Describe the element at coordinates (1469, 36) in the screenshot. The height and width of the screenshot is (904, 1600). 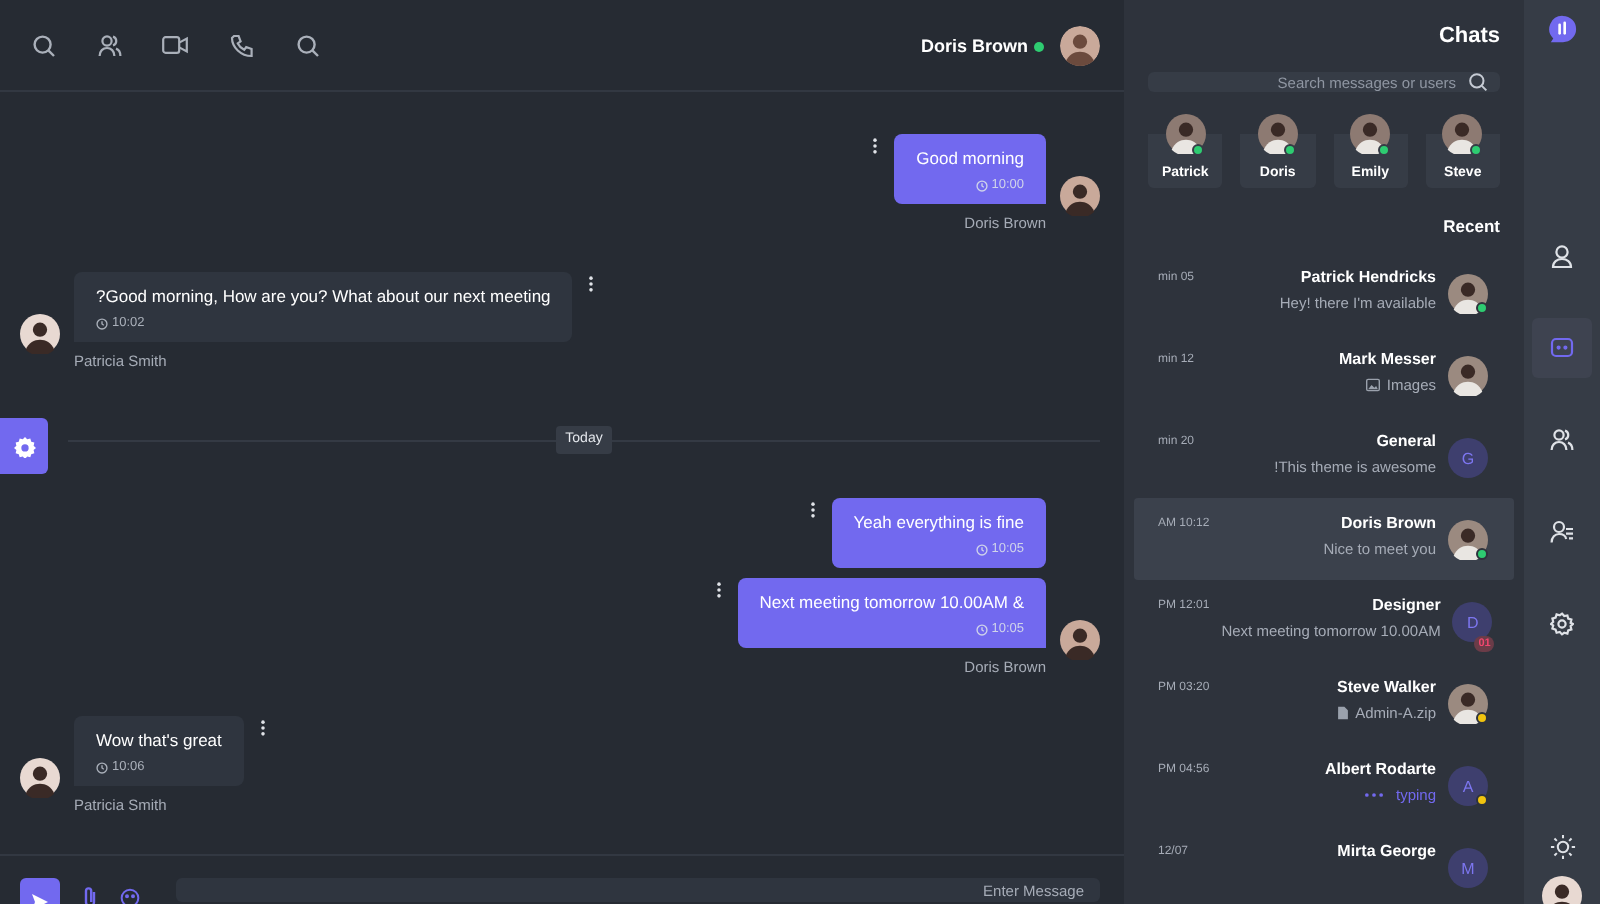
I see `panel-title: Chats` at that location.